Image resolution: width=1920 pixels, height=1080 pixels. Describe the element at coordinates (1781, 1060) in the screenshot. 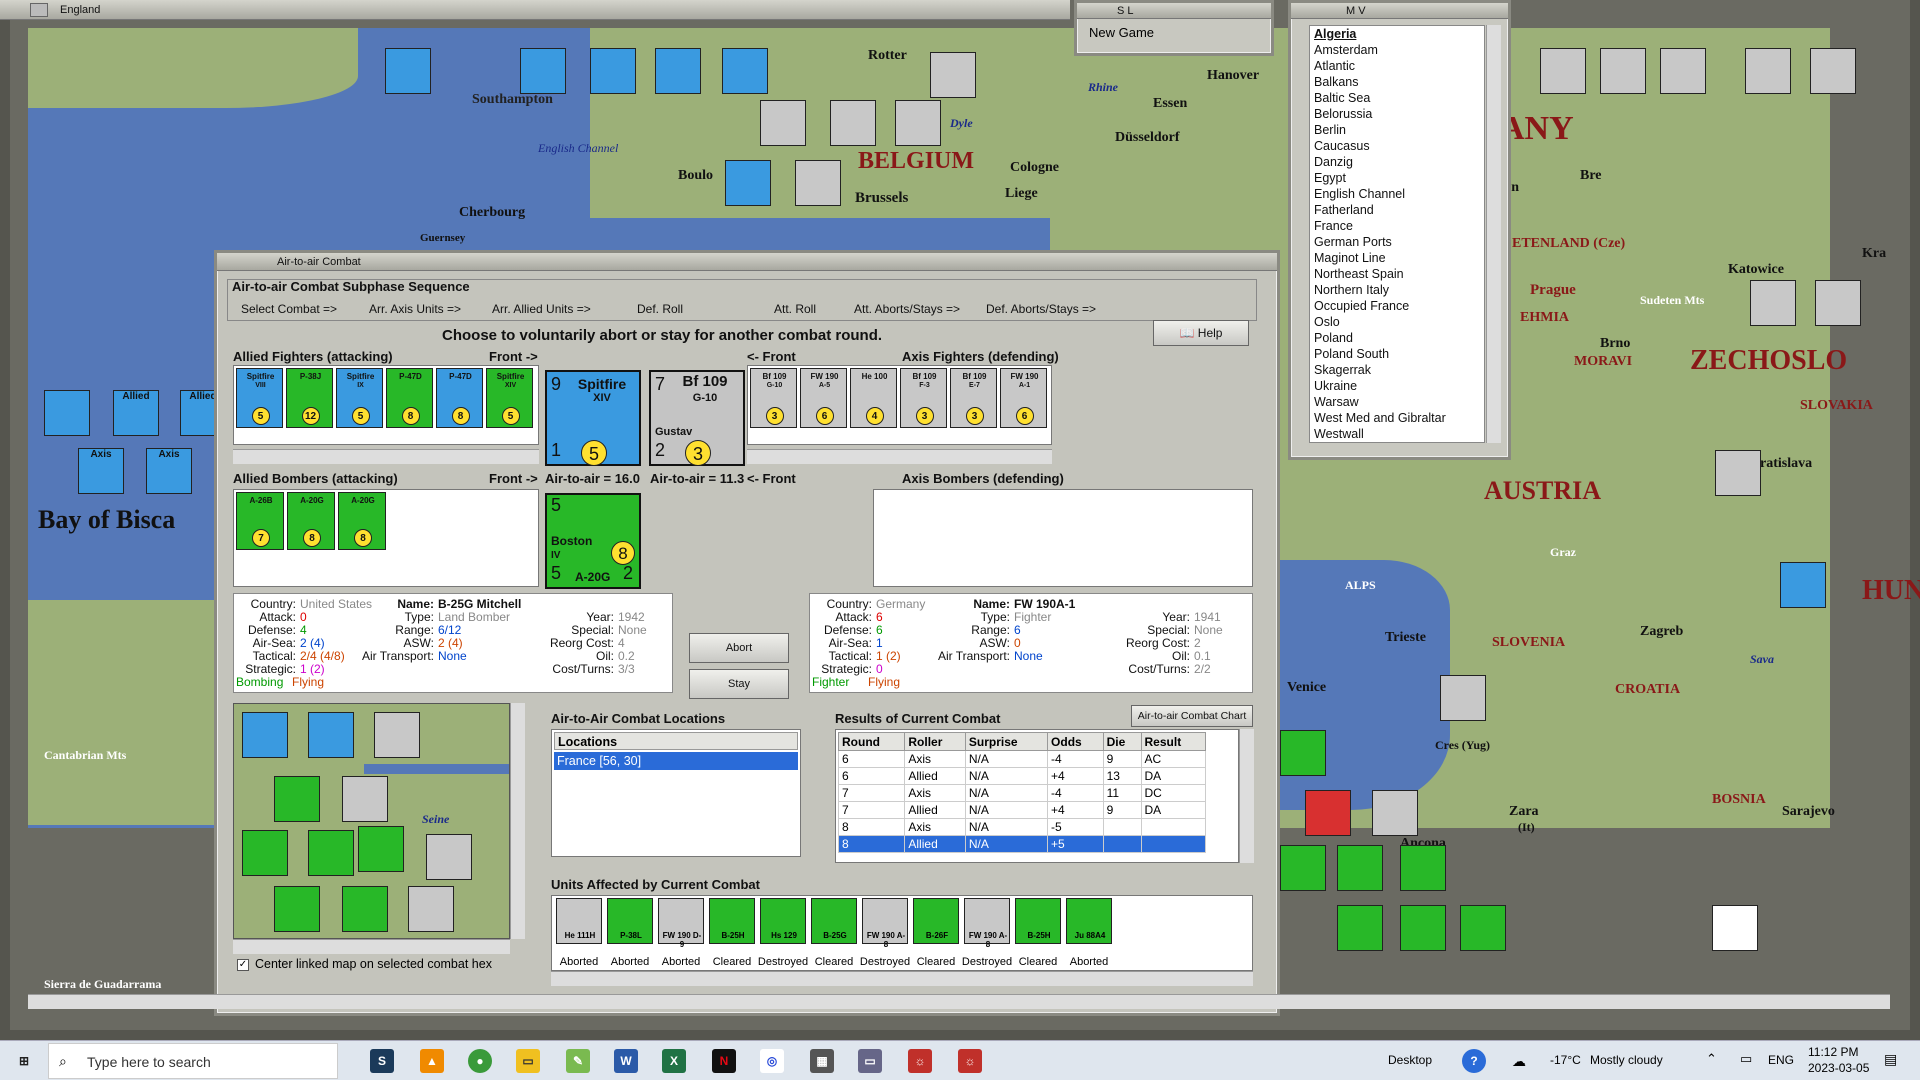

I see `language-indicator: ENG` at that location.